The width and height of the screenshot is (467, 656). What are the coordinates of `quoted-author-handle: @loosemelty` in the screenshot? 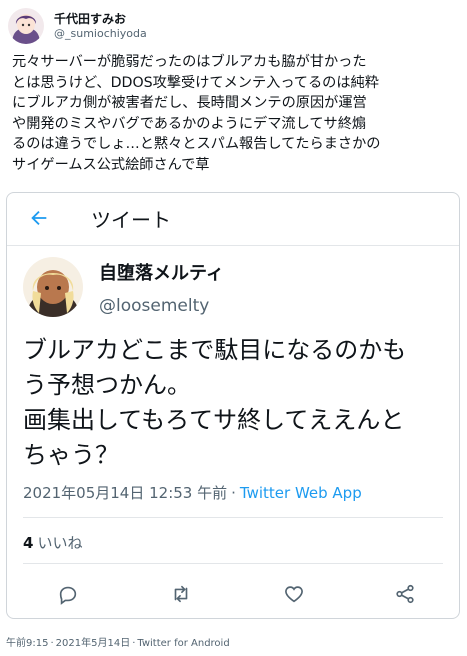 It's located at (154, 306).